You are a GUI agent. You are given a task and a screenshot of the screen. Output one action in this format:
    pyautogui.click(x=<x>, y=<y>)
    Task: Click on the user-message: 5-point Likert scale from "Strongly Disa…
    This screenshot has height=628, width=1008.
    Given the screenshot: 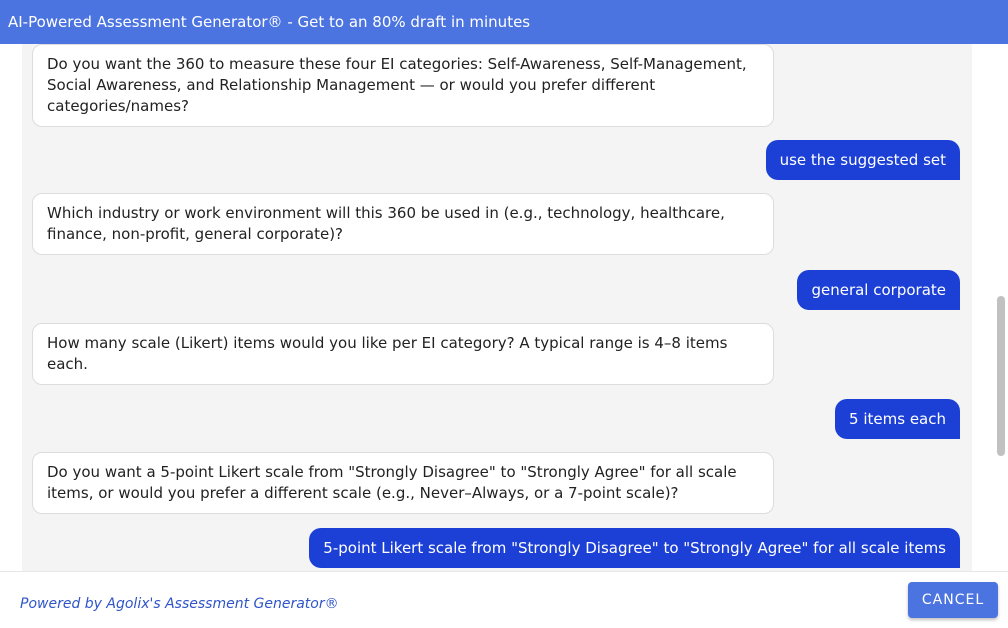 What is the action you would take?
    pyautogui.click(x=634, y=548)
    